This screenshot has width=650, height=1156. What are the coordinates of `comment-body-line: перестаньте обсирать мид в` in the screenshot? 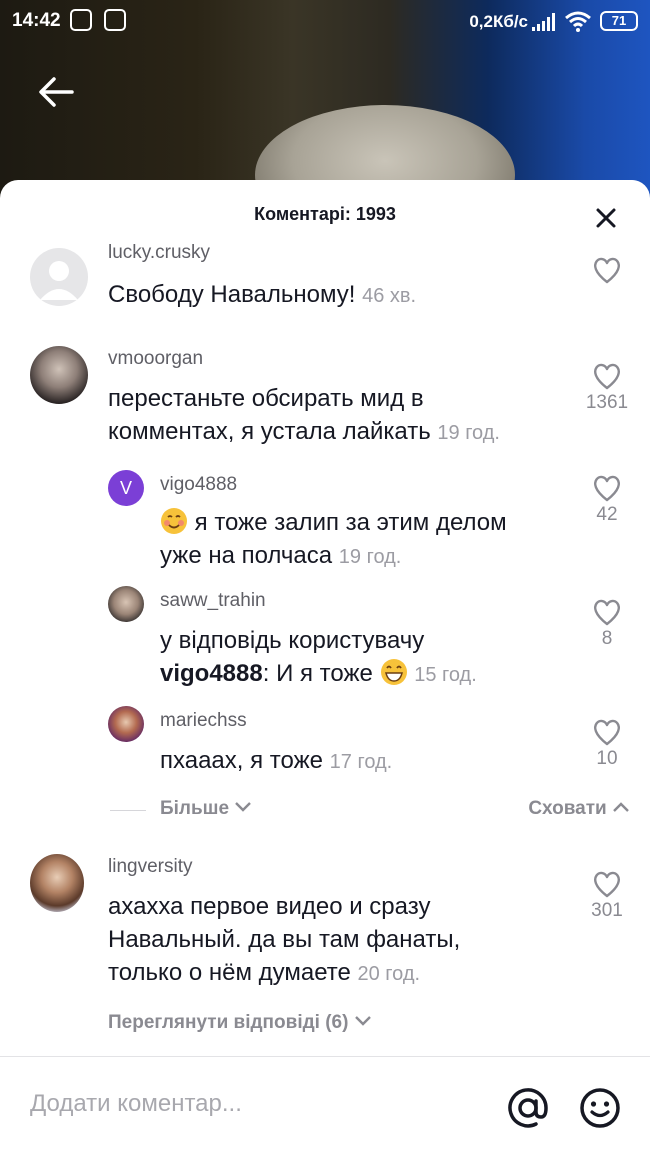 It's located at (266, 398).